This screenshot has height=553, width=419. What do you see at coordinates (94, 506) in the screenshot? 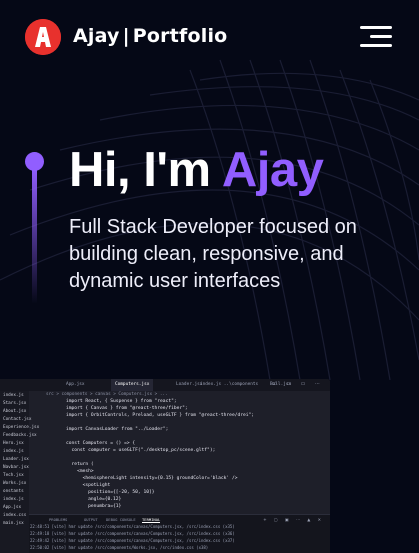
I see `code-line: penumbra={1}` at bounding box center [94, 506].